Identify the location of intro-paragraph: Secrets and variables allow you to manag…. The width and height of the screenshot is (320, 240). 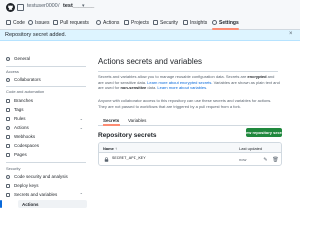
(189, 82).